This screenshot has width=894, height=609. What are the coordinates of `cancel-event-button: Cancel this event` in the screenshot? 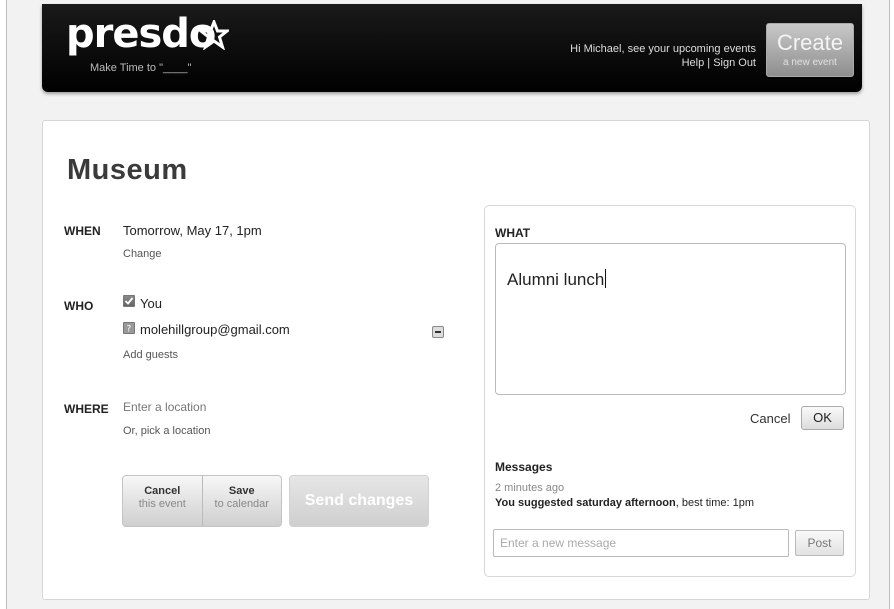 It's located at (162, 501).